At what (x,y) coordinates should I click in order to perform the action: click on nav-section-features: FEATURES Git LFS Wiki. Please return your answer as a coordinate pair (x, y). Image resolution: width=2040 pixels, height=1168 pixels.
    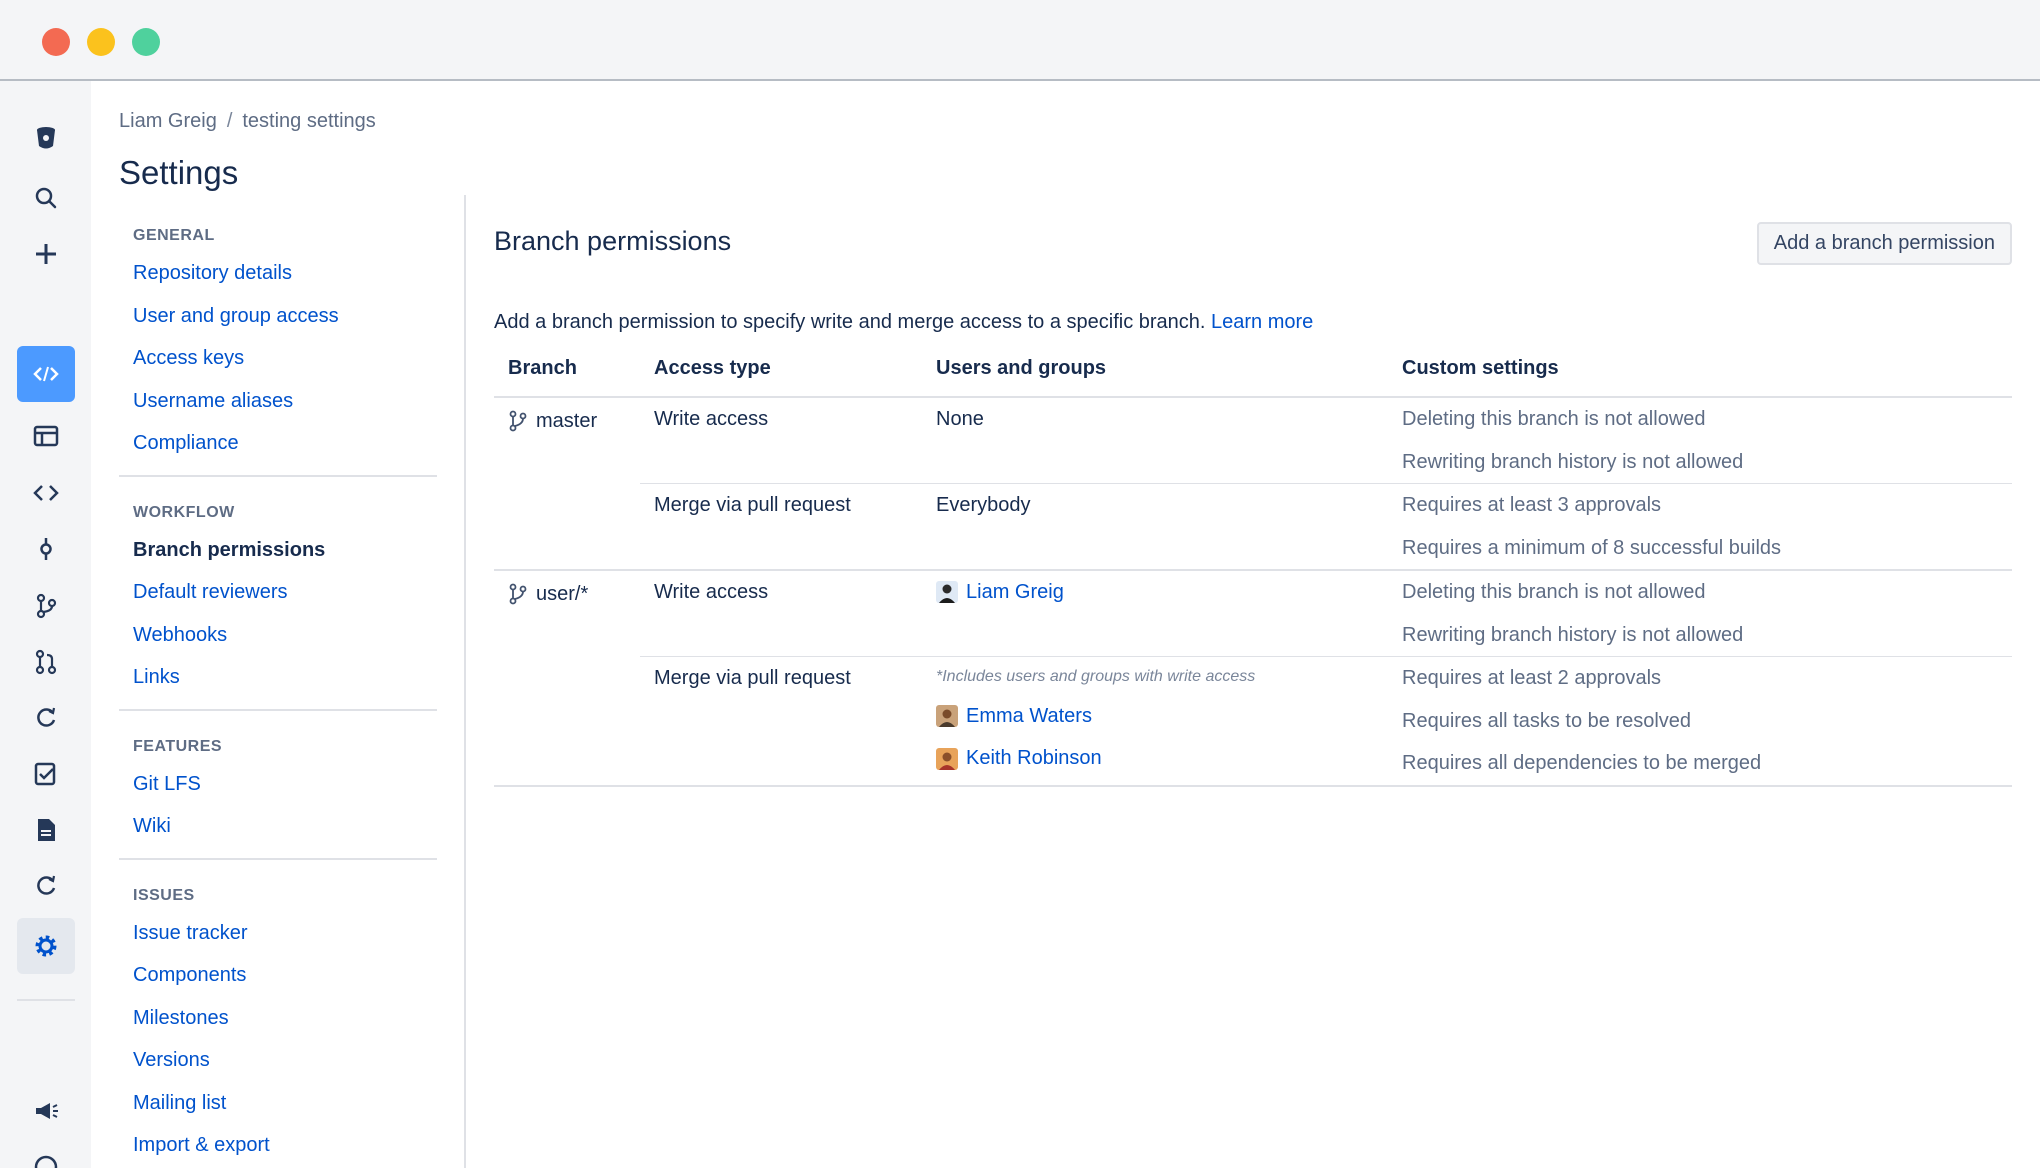
    Looking at the image, I should click on (278, 785).